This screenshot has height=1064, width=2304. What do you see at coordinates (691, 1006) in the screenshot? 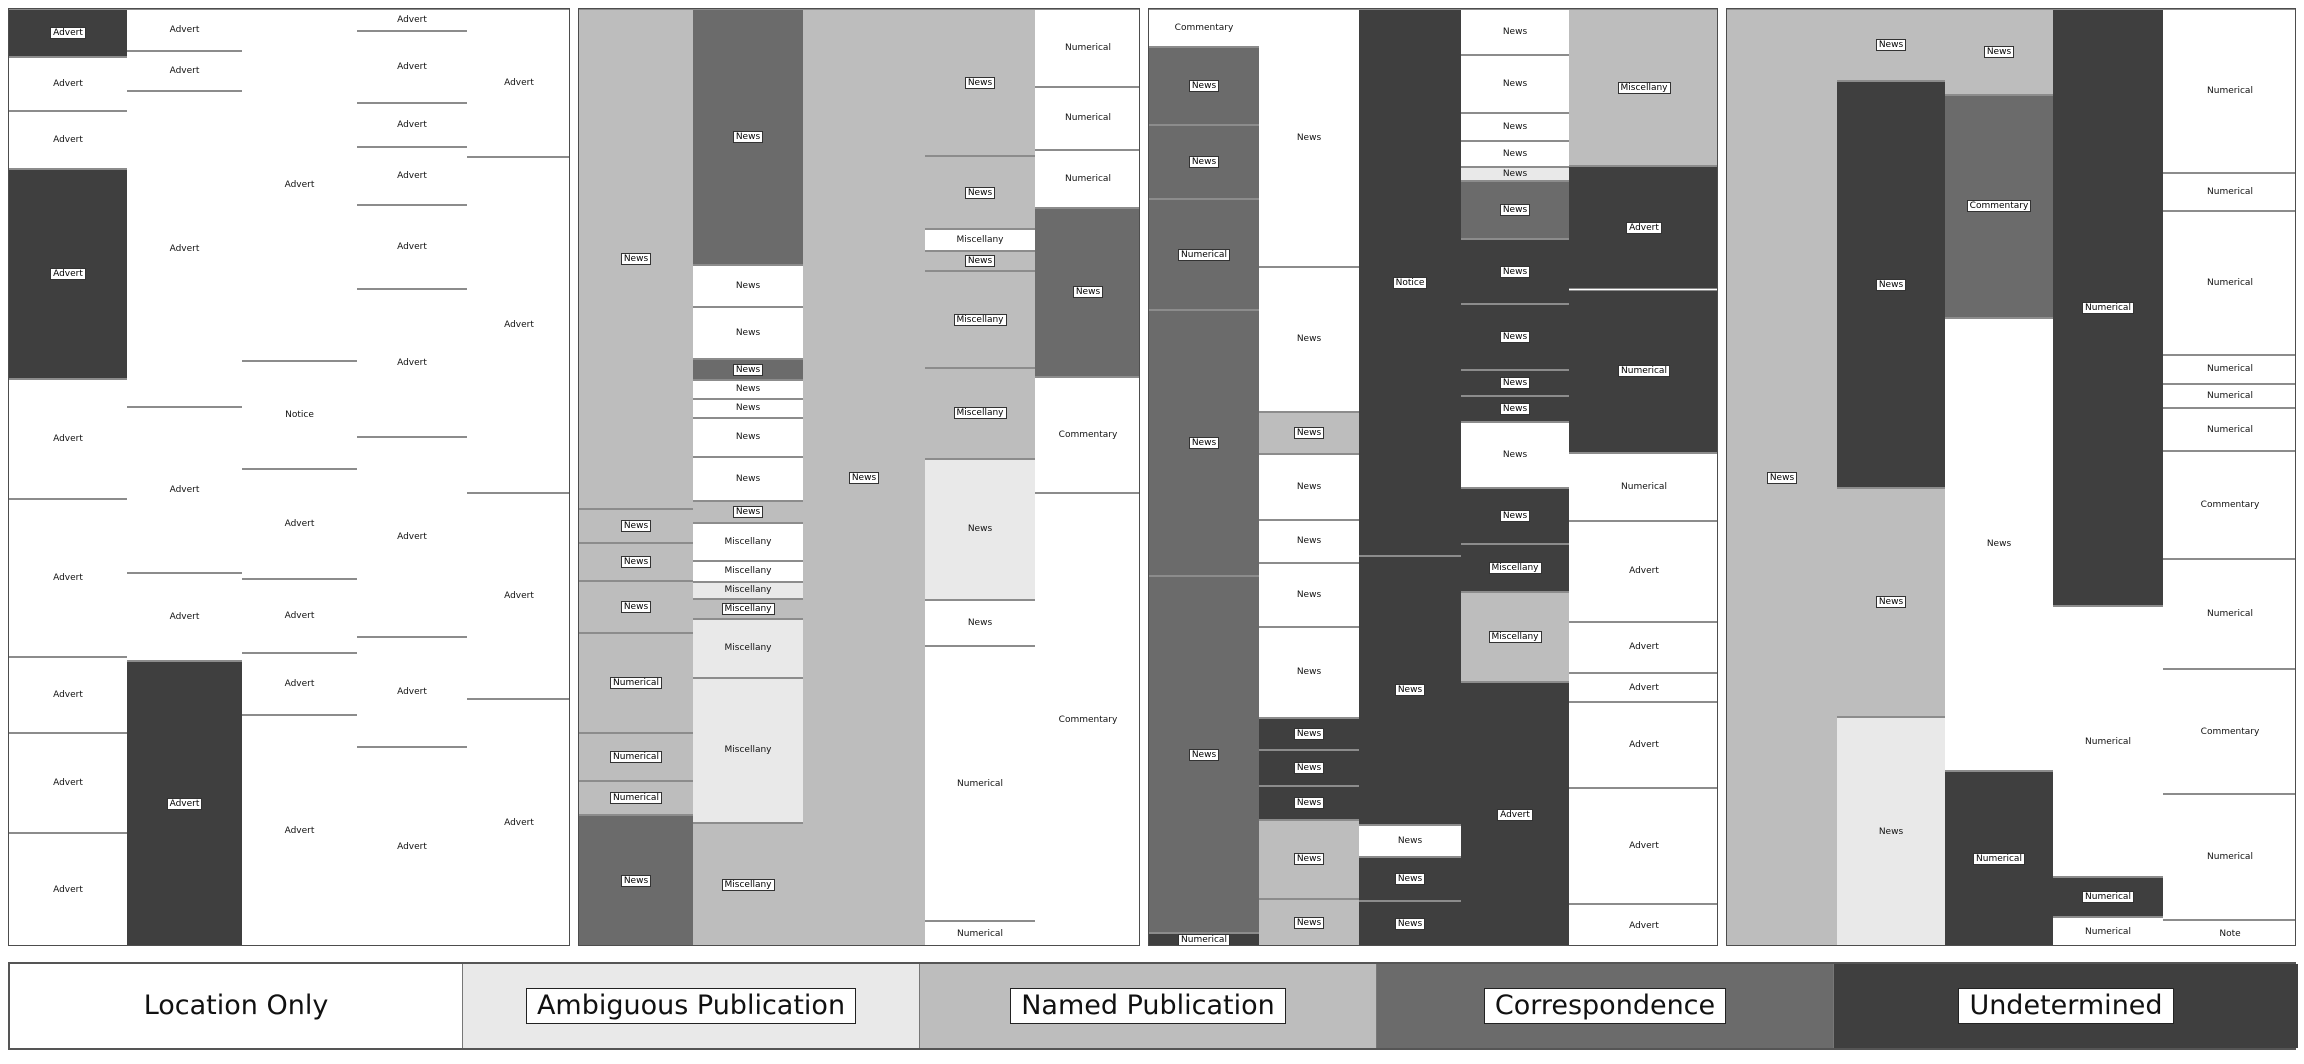
I see `legend-item-ambiguous-publication: Ambiguous Publication` at bounding box center [691, 1006].